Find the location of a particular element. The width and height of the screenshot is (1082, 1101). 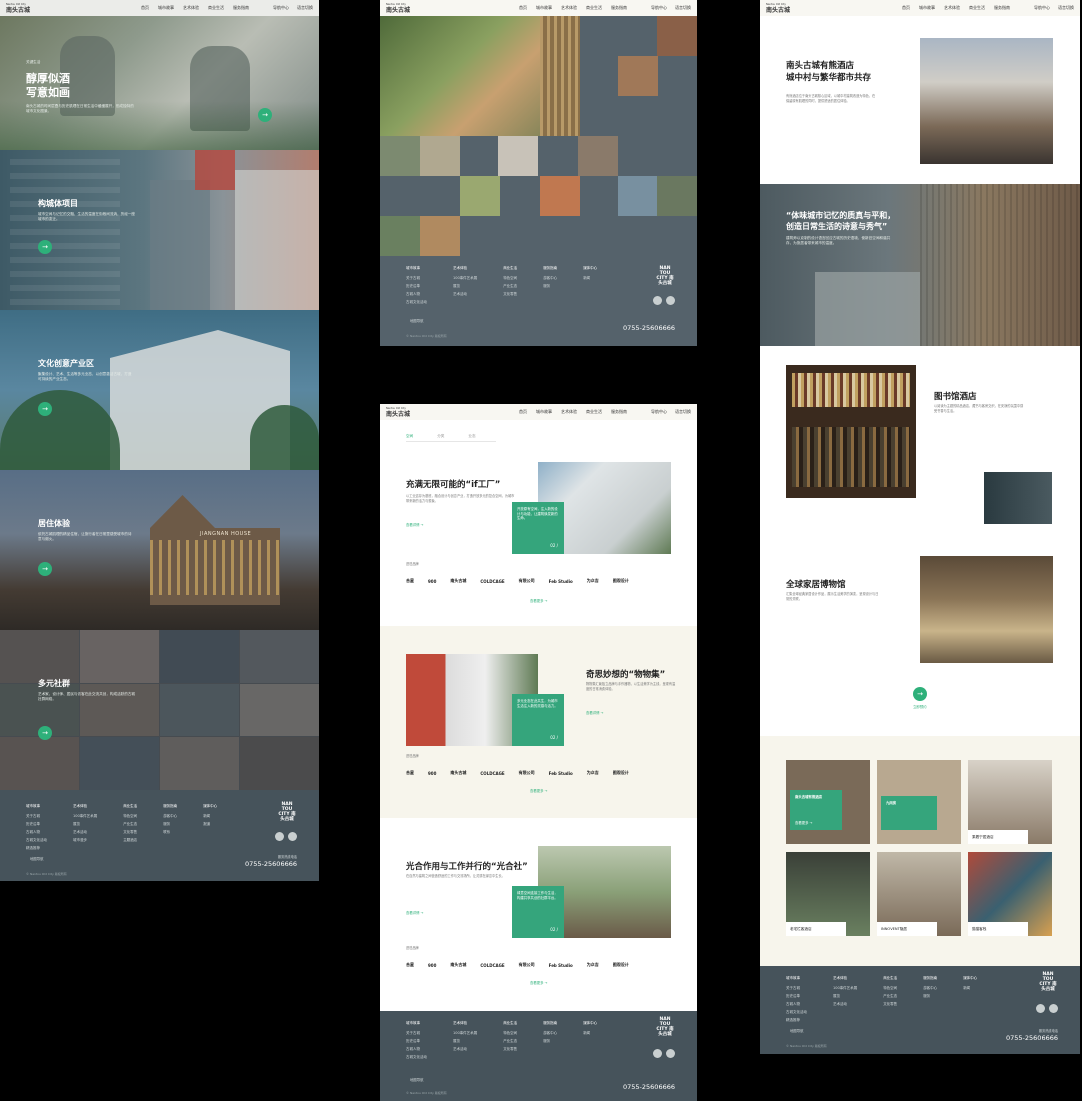

footer-link: 游客中心 is located at coordinates (170, 816).